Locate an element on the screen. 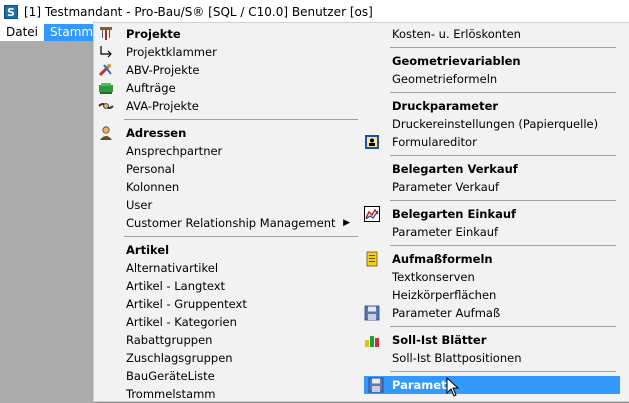 The width and height of the screenshot is (629, 403). menu-item-label: Druckereinstellungen (Papierquelle) is located at coordinates (495, 124).